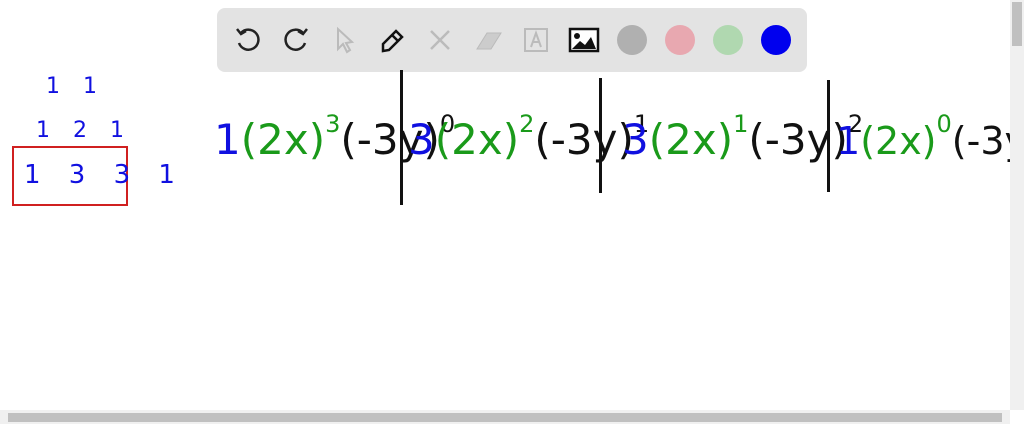  Describe the element at coordinates (728, 40) in the screenshot. I see `color-green` at that location.